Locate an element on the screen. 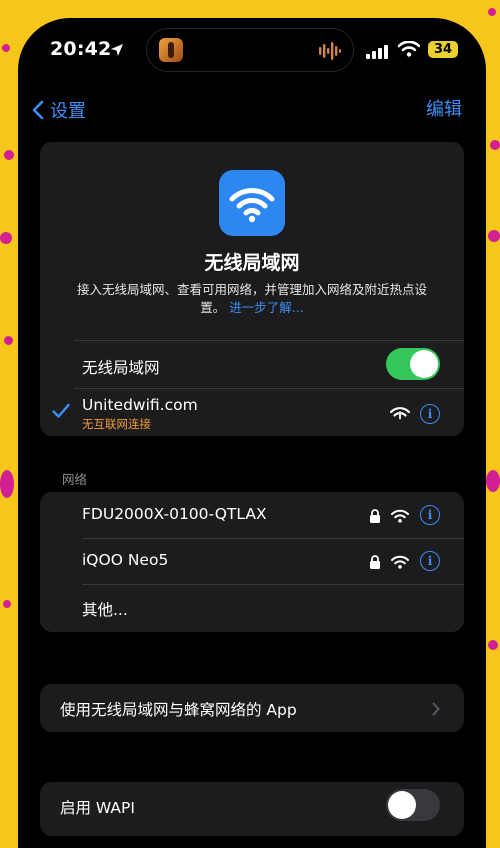 Image resolution: width=500 pixels, height=848 pixels. status-bar: 20:42 34 is located at coordinates (252, 50).